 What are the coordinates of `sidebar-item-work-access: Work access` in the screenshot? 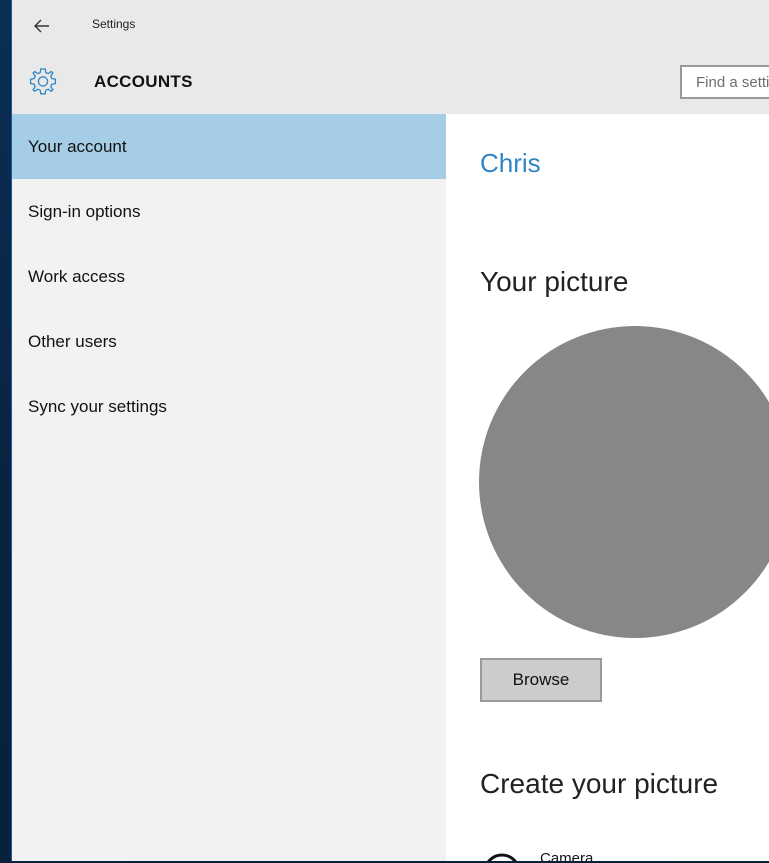 It's located at (229, 276).